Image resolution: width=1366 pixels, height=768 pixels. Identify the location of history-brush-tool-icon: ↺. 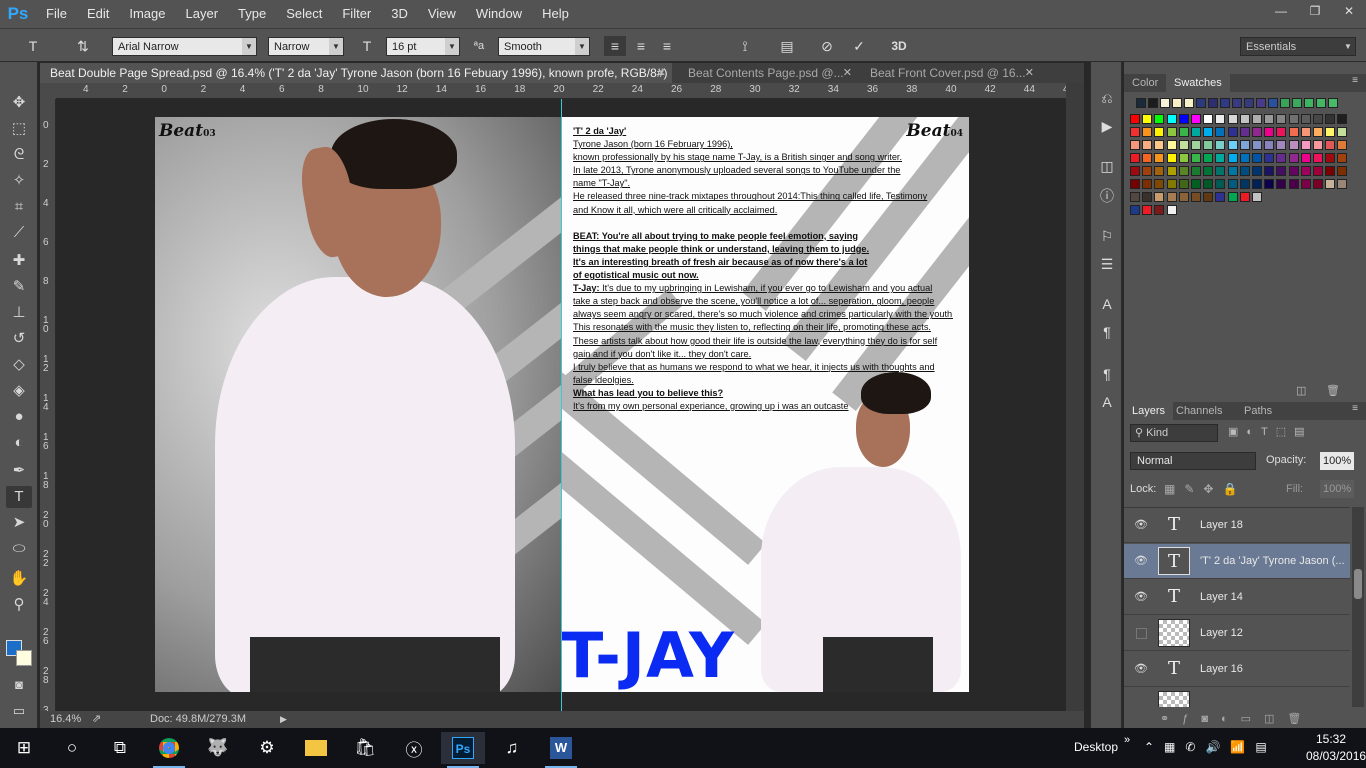
(19, 339).